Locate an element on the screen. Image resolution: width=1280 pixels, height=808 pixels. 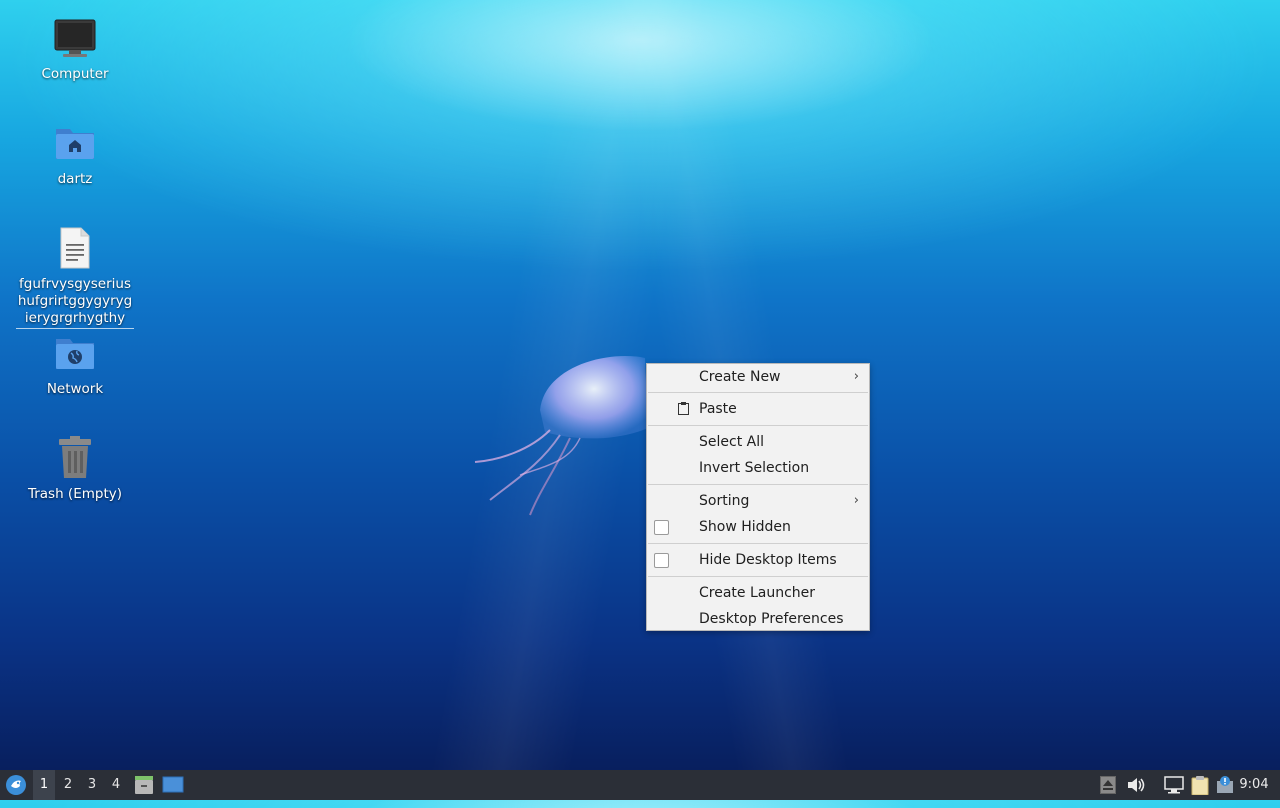
desktop-icon-label: Network is located at coordinates (75, 389).